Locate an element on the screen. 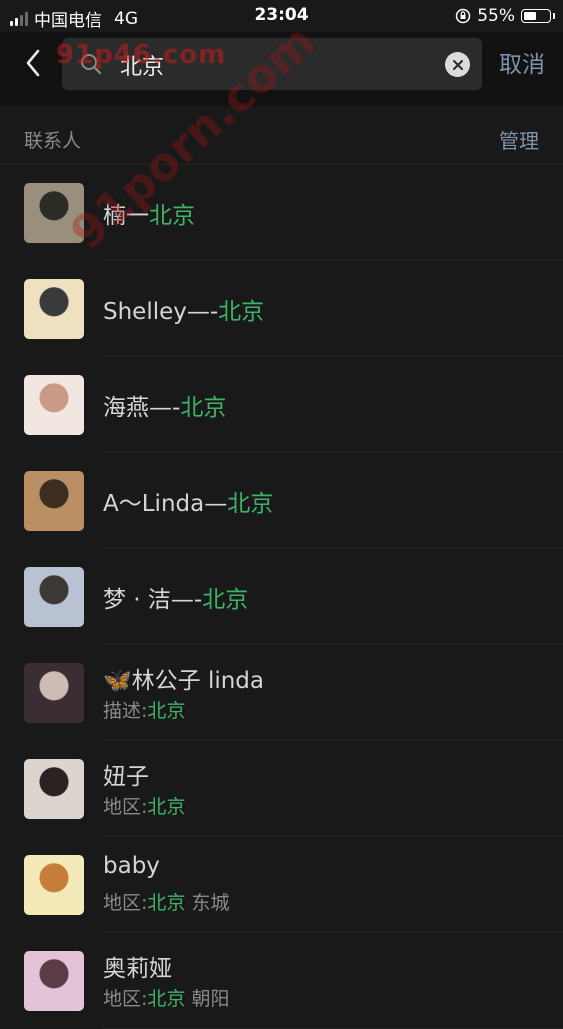 This screenshot has height=1029, width=563. contact-row: baby 地区:北京 东城 is located at coordinates (281, 885).